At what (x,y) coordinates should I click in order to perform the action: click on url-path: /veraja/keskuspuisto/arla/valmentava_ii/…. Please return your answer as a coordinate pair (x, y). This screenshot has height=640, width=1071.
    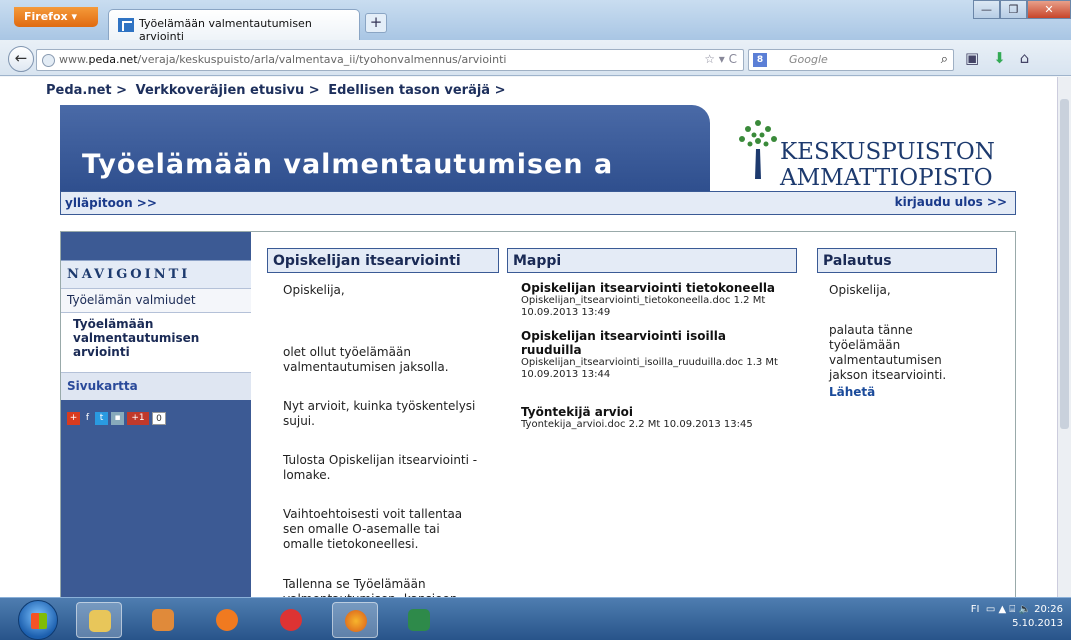
    Looking at the image, I should click on (322, 59).